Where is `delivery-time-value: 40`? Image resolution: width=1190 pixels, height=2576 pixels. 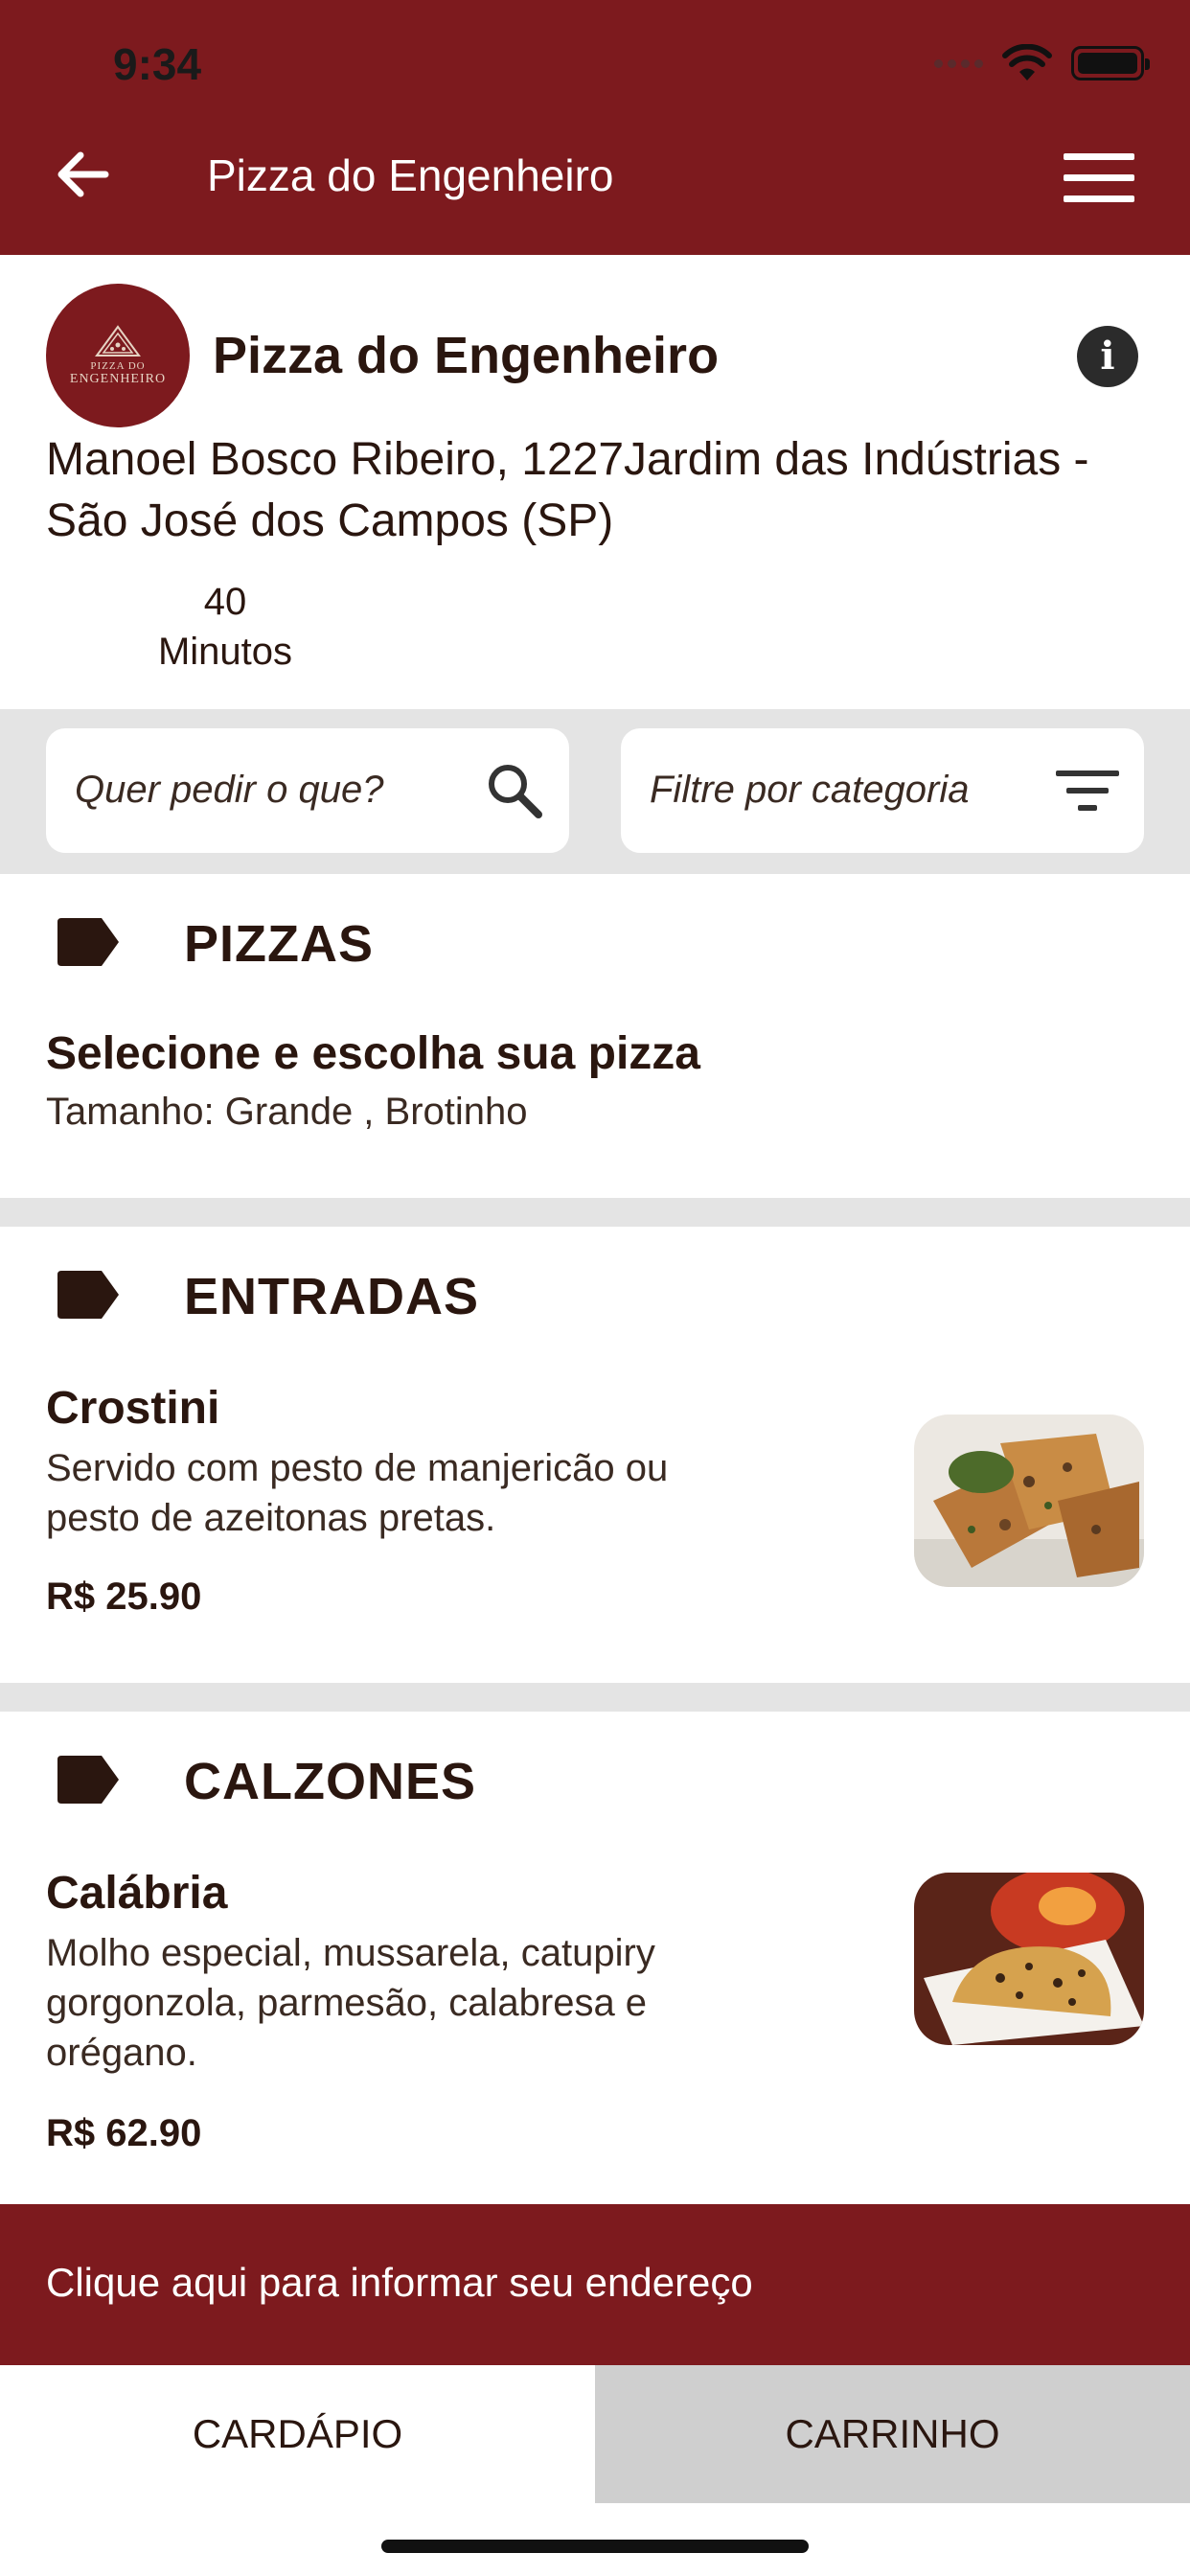 delivery-time-value: 40 is located at coordinates (225, 602).